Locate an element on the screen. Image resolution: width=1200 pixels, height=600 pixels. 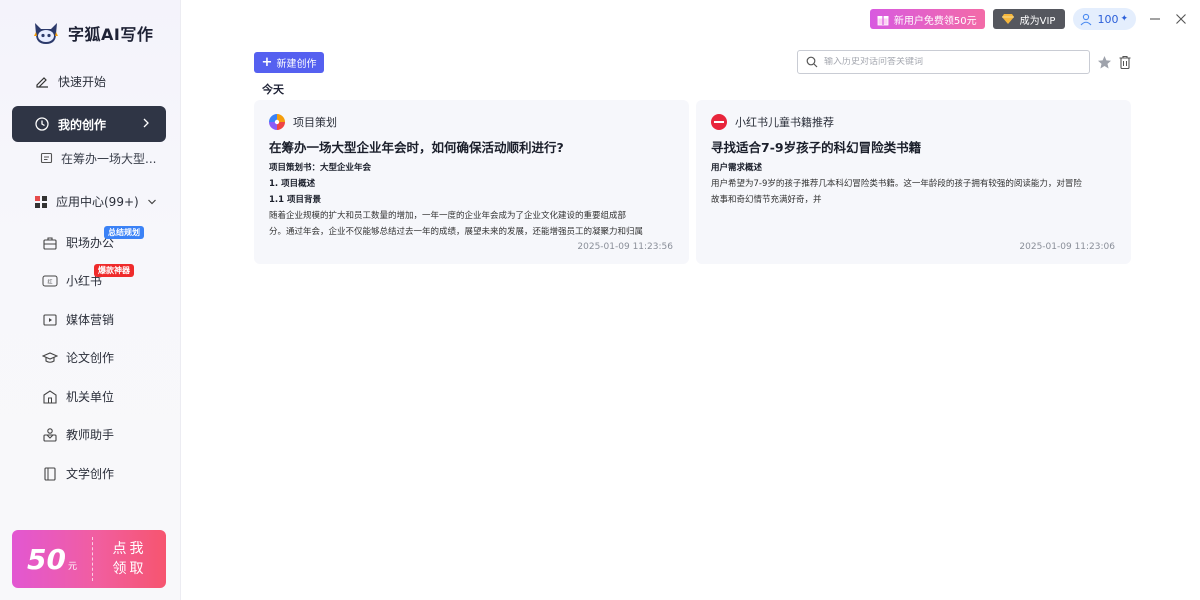
history-search is located at coordinates (943, 62).